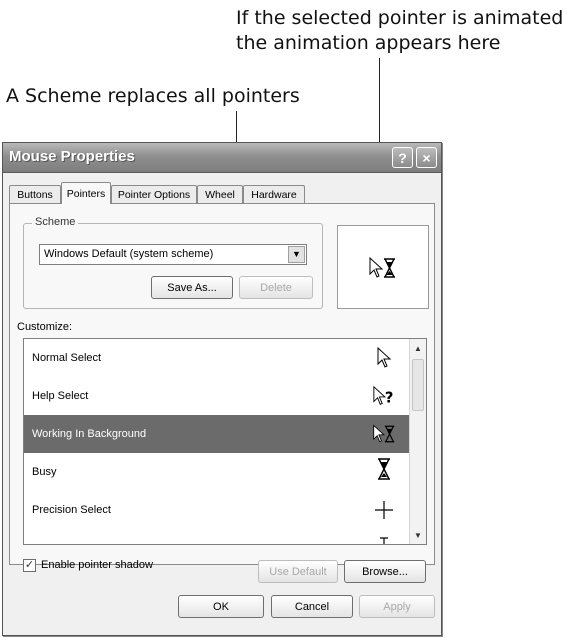 Image resolution: width=567 pixels, height=638 pixels. I want to click on working-cursor-preview-icon, so click(382, 267).